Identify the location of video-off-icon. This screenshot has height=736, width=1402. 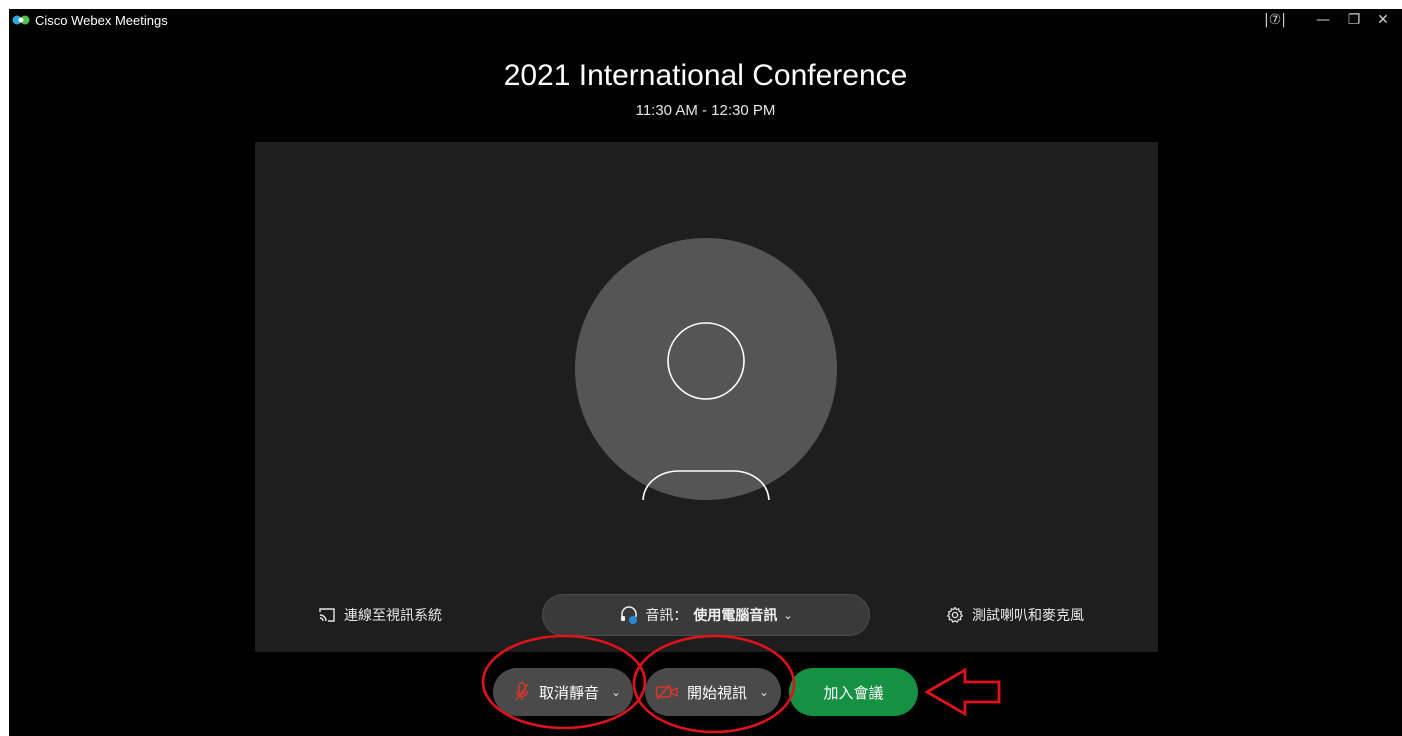
(666, 692).